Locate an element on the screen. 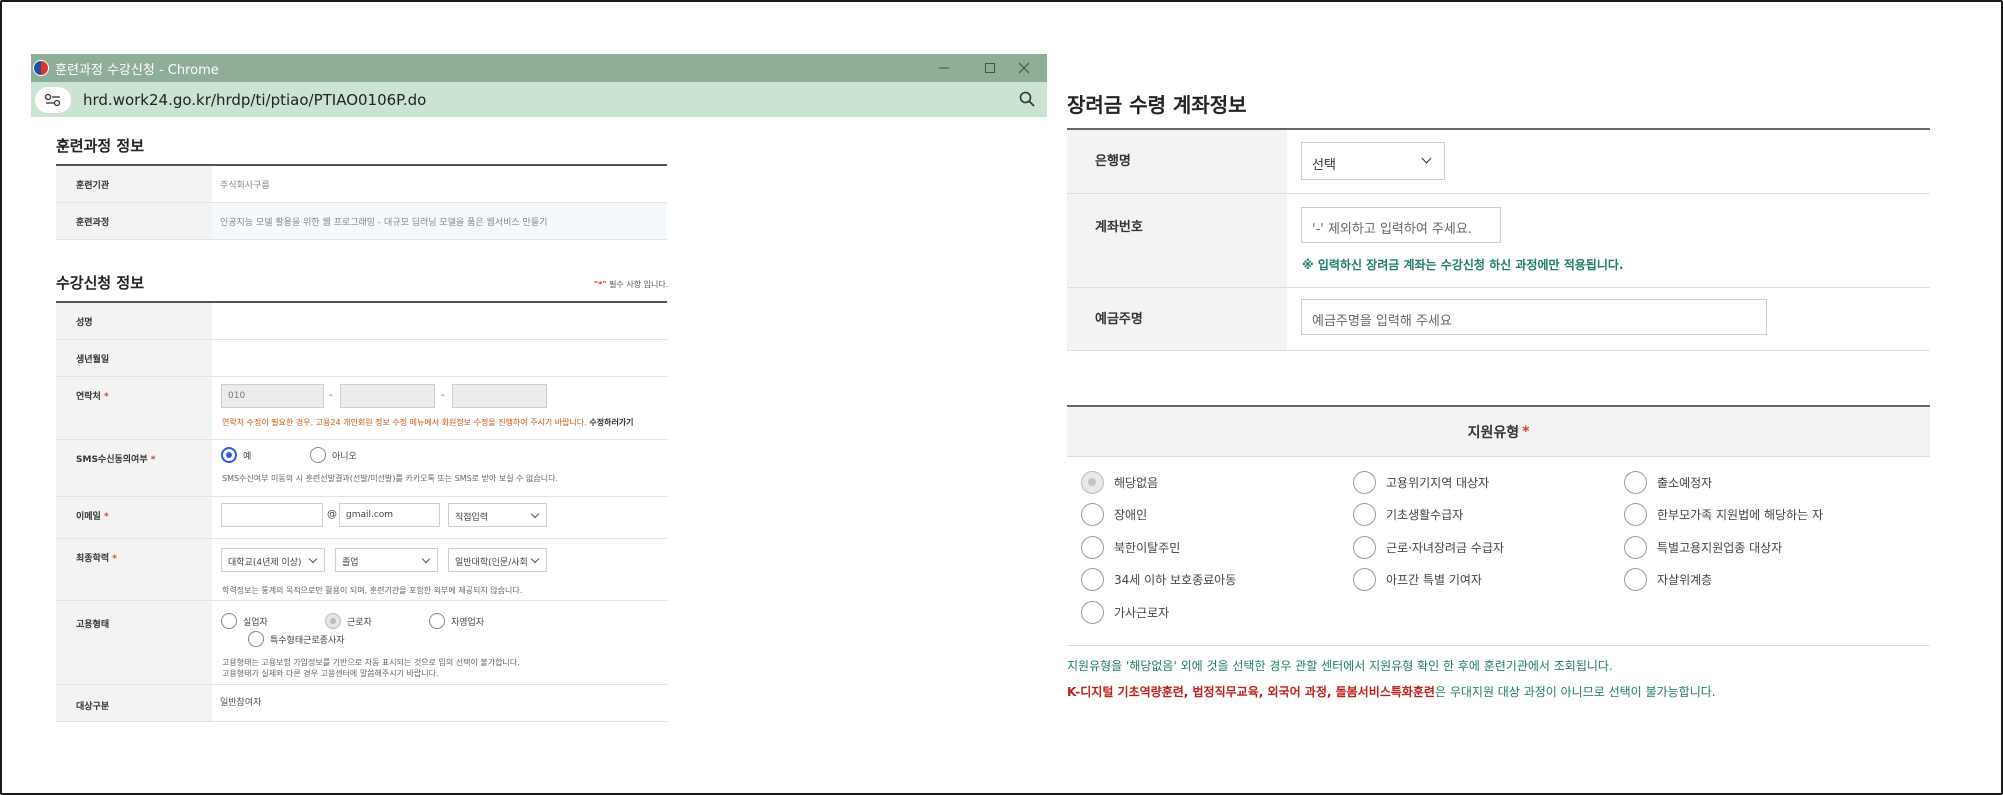  employment-special-radio: 특수형태근로종사자 is located at coordinates (296, 639).